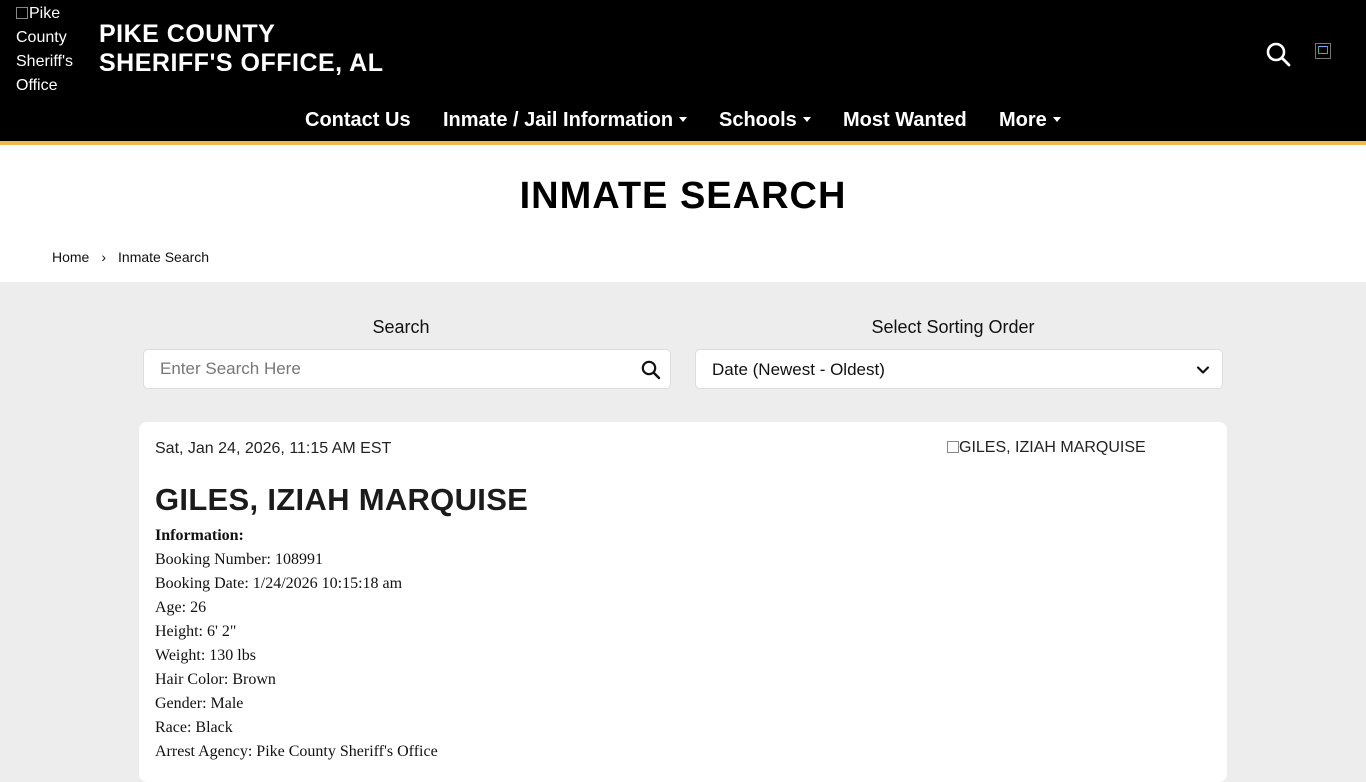  What do you see at coordinates (683, 196) in the screenshot?
I see `page-title: INMATE SEARCH` at bounding box center [683, 196].